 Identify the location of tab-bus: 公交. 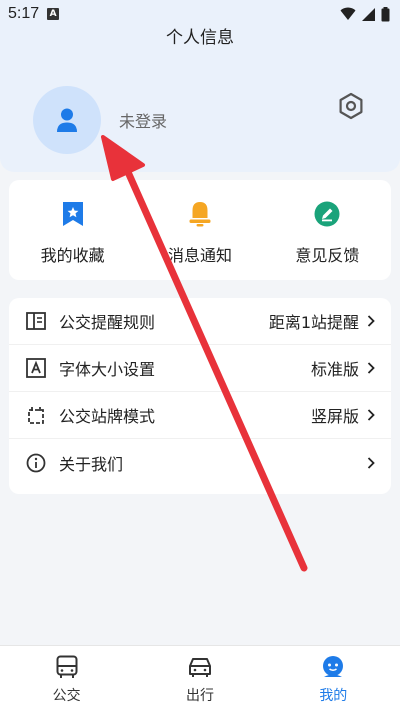
(66, 678).